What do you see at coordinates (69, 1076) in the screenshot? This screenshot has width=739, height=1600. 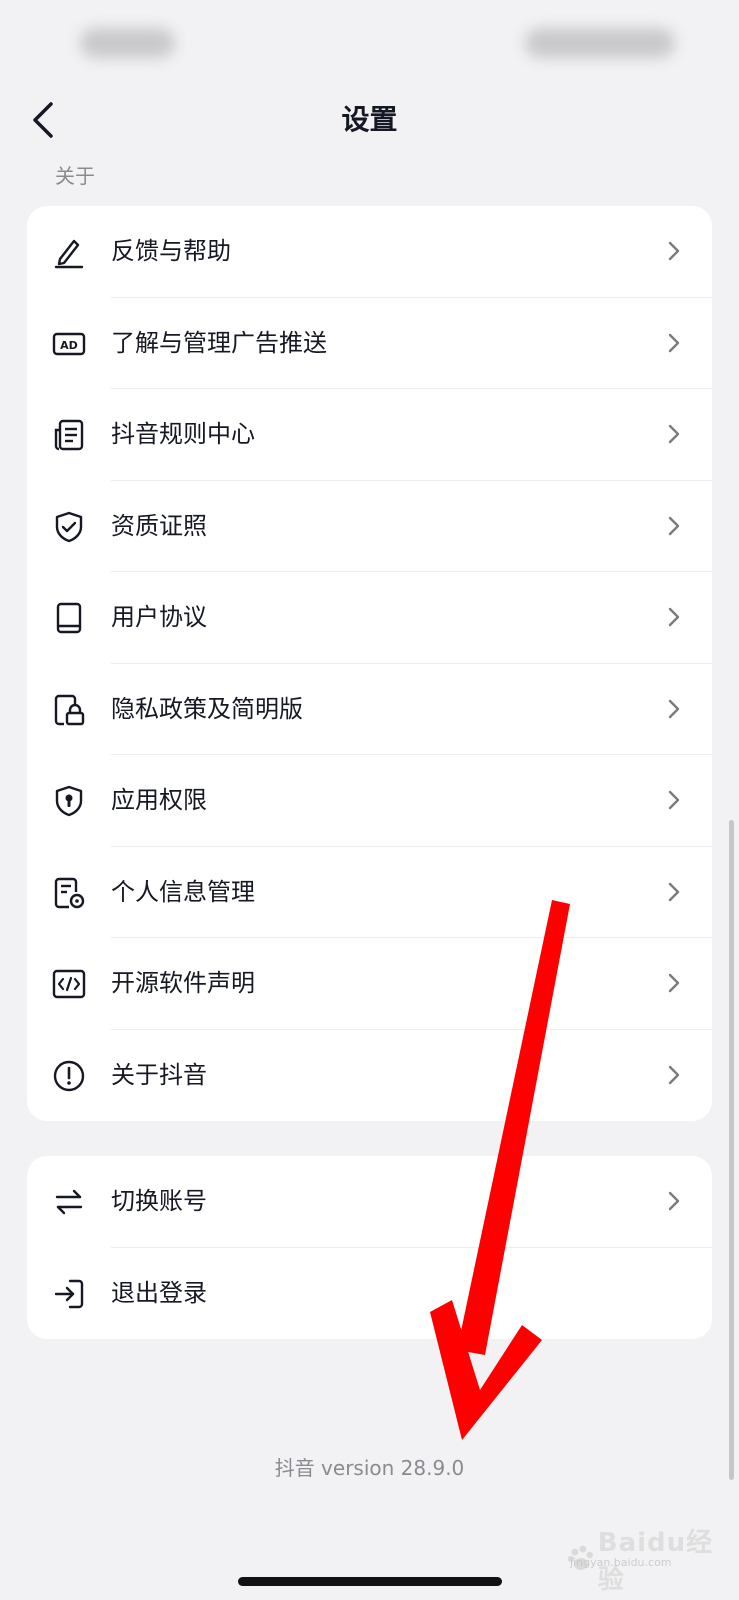 I see `info-exclamation-icon` at bounding box center [69, 1076].